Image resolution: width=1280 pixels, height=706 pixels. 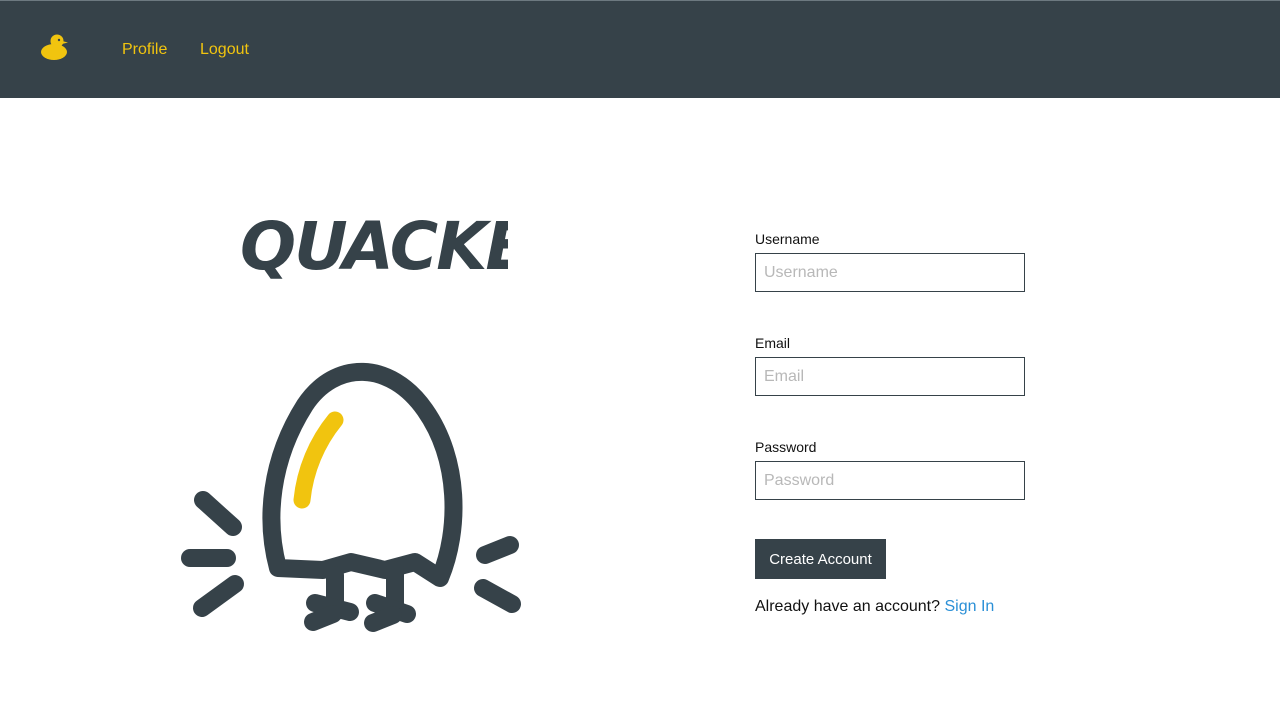 I want to click on brand-logo: QUACKER., so click(x=374, y=246).